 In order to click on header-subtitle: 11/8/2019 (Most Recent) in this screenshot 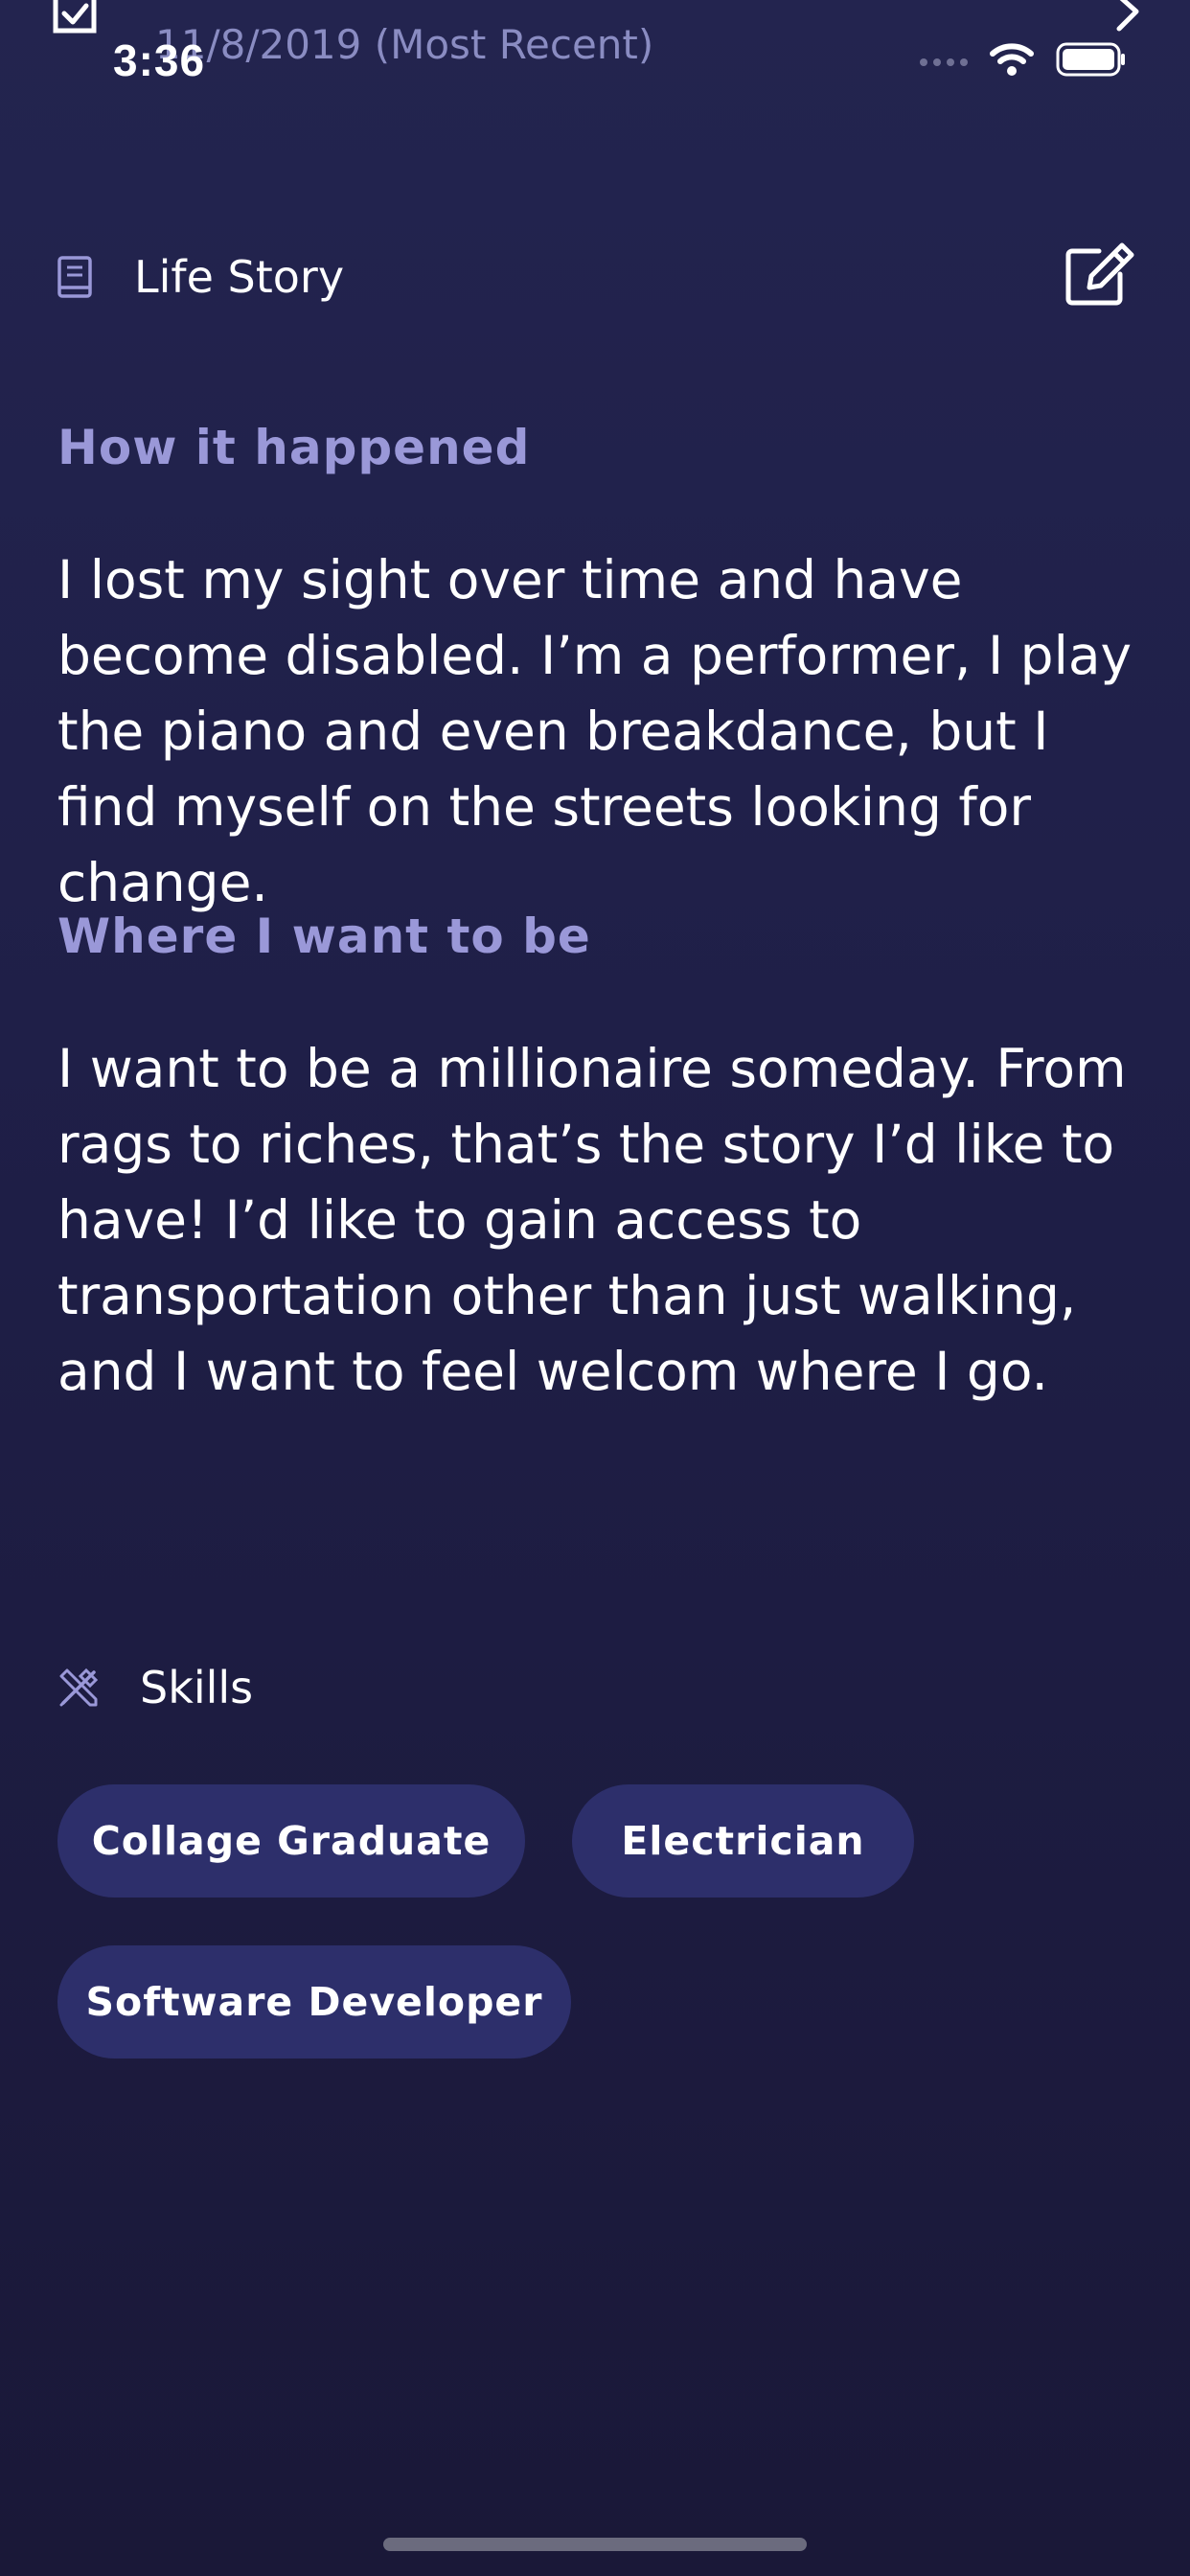, I will do `click(405, 44)`.